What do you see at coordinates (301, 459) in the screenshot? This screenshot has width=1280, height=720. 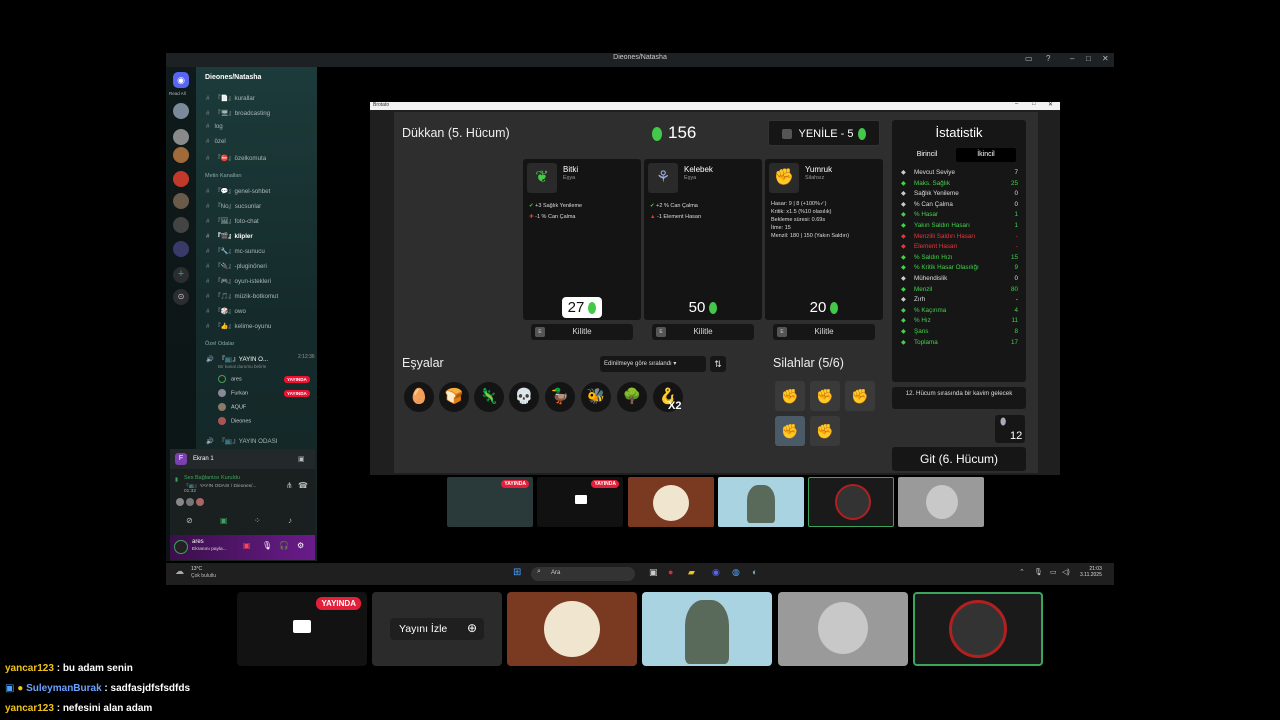 I see `popout-icon: ▣` at bounding box center [301, 459].